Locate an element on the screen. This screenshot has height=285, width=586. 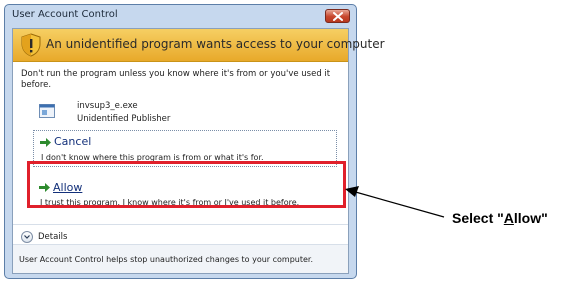
callout-prefix: Select " is located at coordinates (478, 218).